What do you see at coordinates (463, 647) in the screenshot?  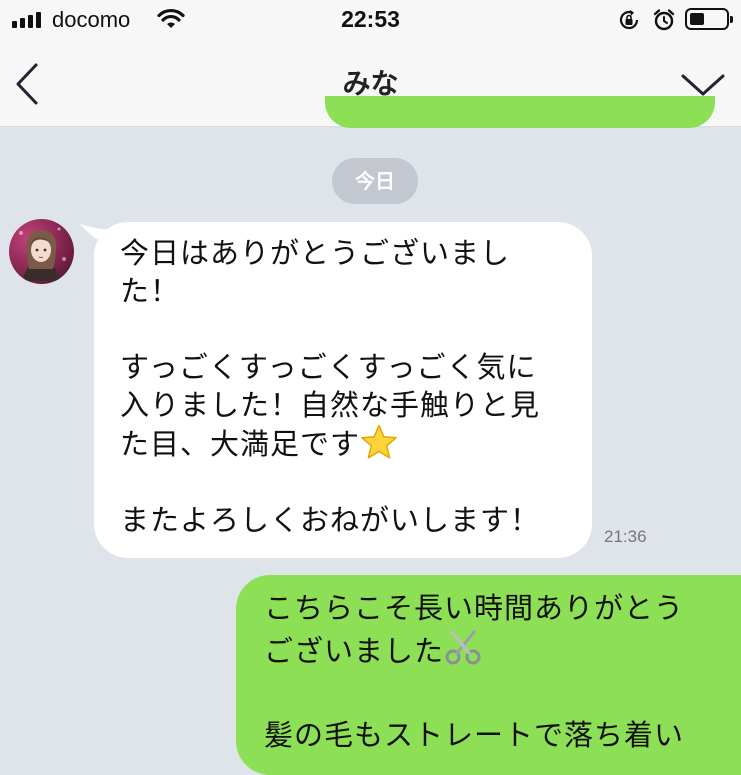 I see `scissors-emoji-icon` at bounding box center [463, 647].